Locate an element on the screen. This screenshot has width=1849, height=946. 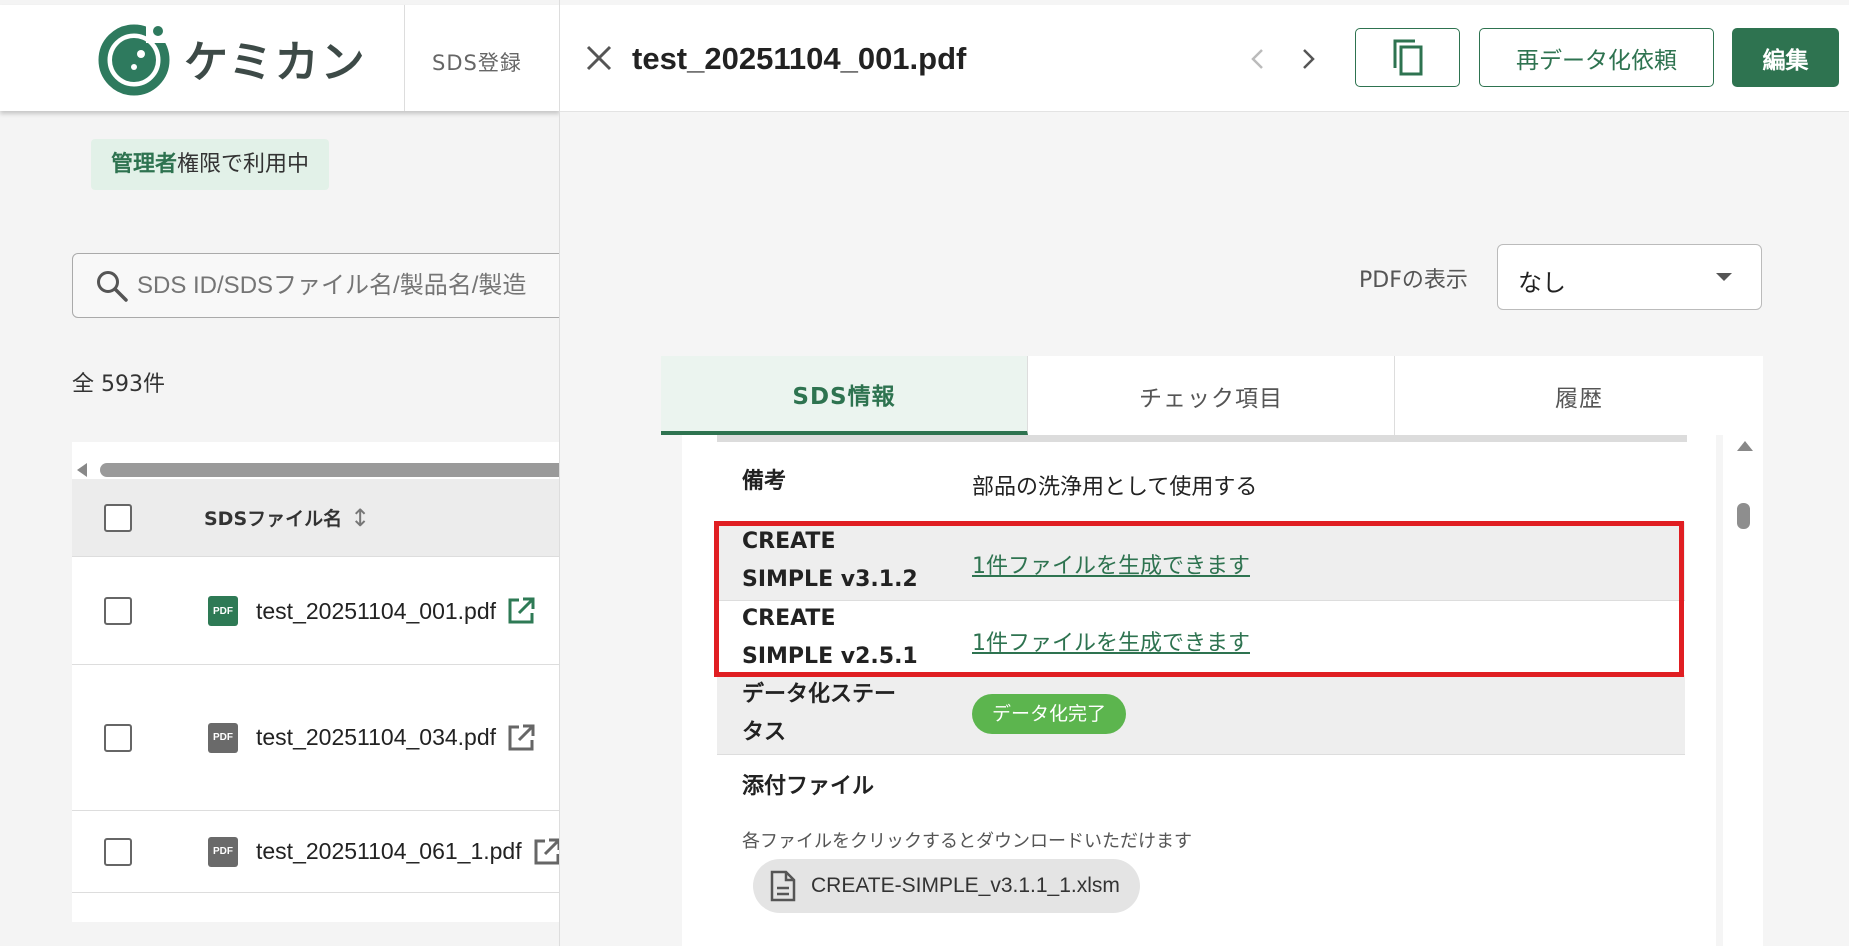
search-icon is located at coordinates (112, 286).